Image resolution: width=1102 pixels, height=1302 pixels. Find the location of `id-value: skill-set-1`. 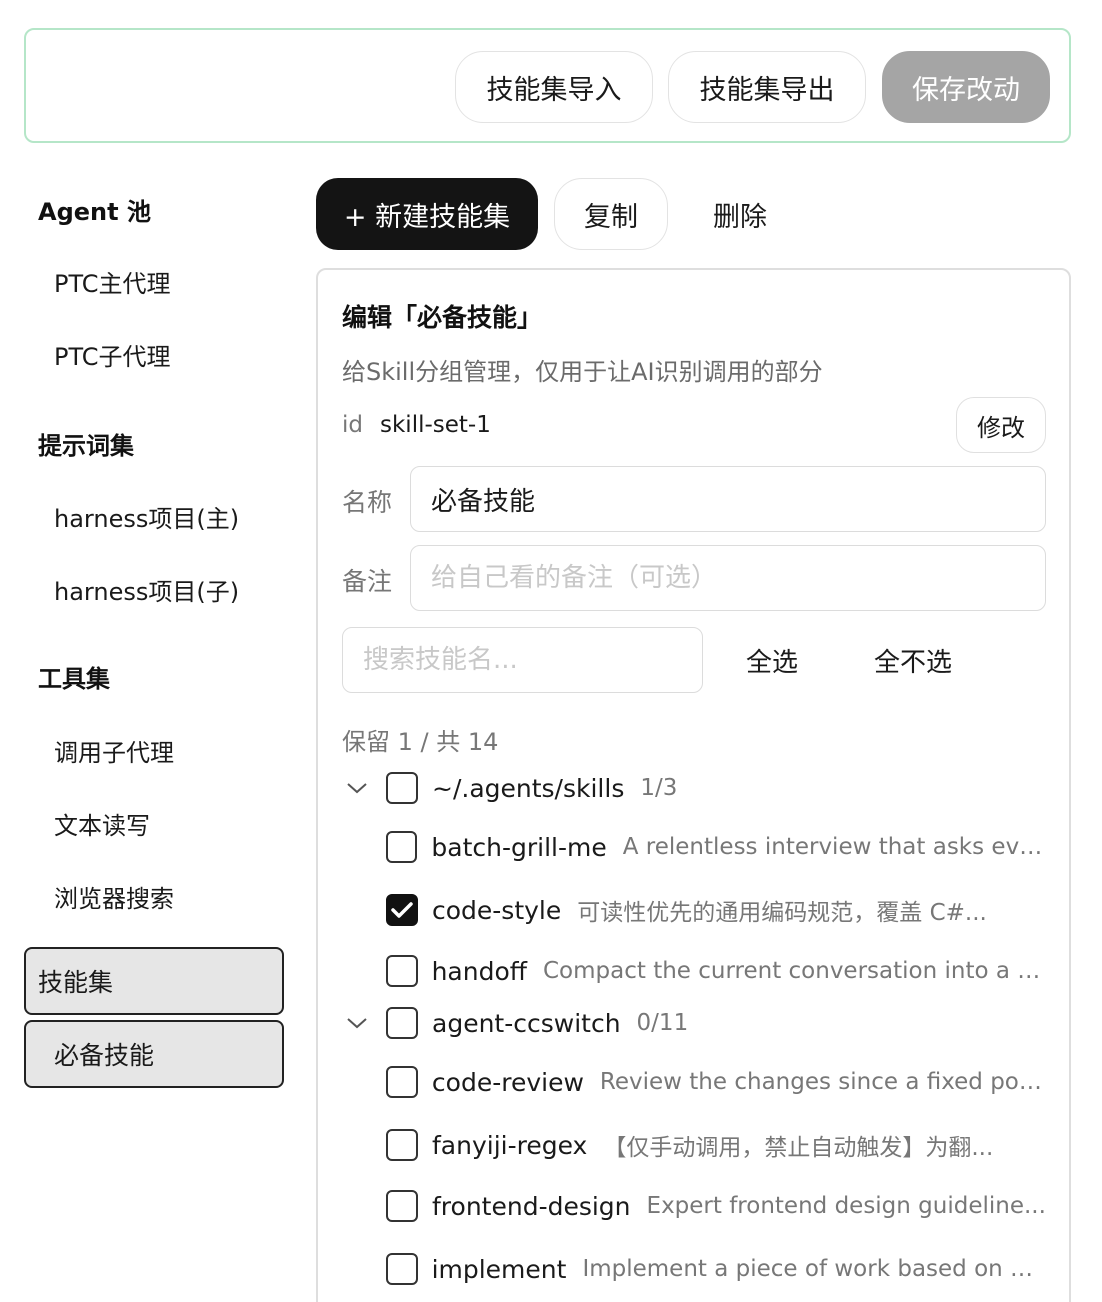

id-value: skill-set-1 is located at coordinates (435, 425).